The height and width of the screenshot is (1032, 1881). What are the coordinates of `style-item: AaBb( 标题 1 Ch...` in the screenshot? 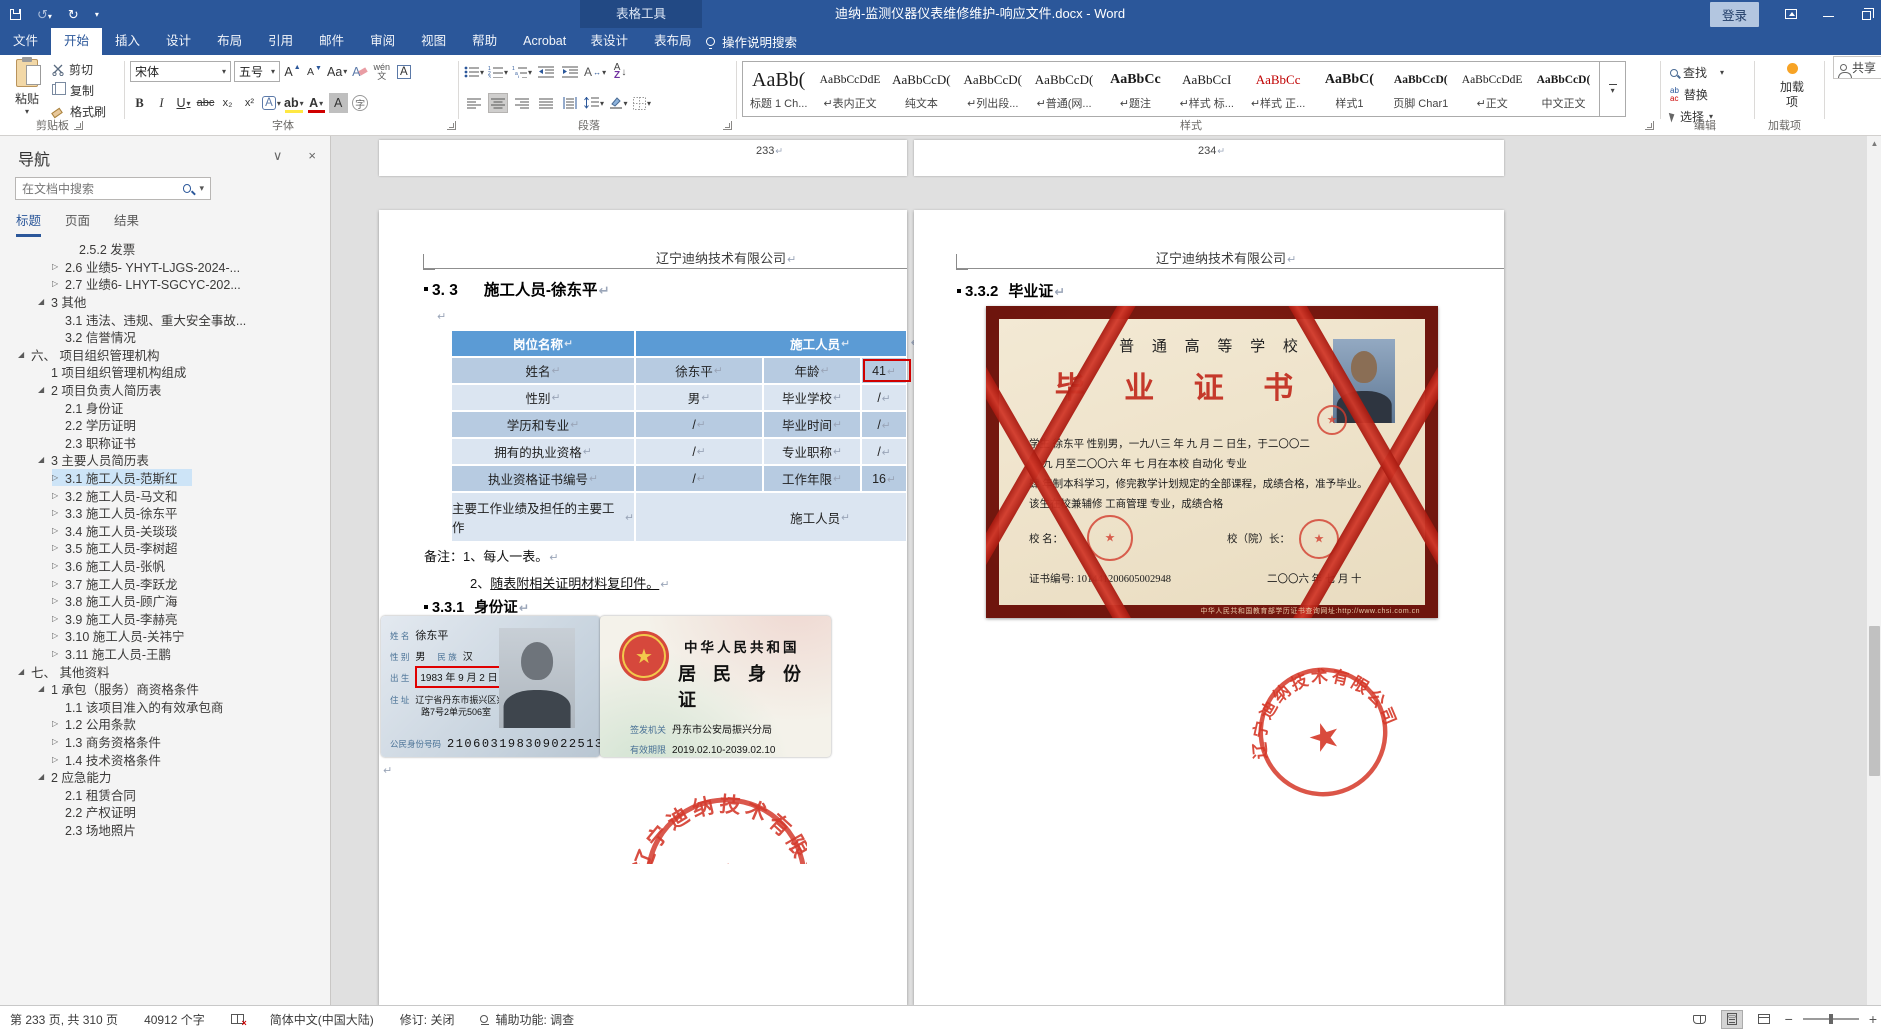 It's located at (778, 89).